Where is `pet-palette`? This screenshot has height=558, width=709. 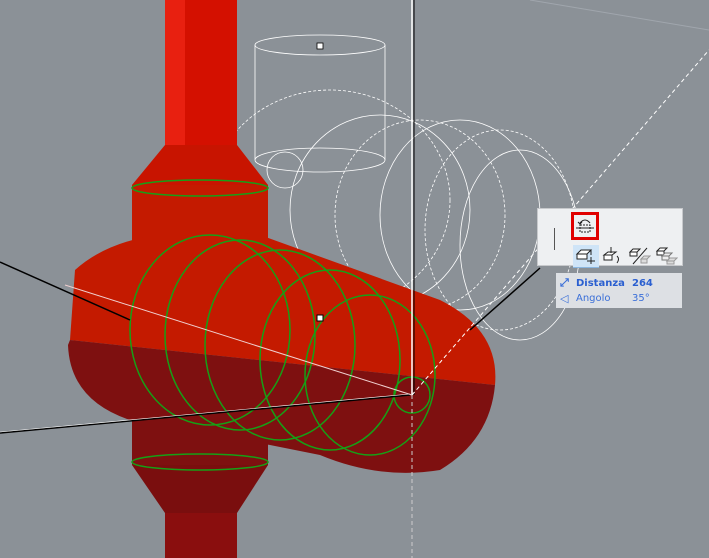 pet-palette is located at coordinates (610, 238).